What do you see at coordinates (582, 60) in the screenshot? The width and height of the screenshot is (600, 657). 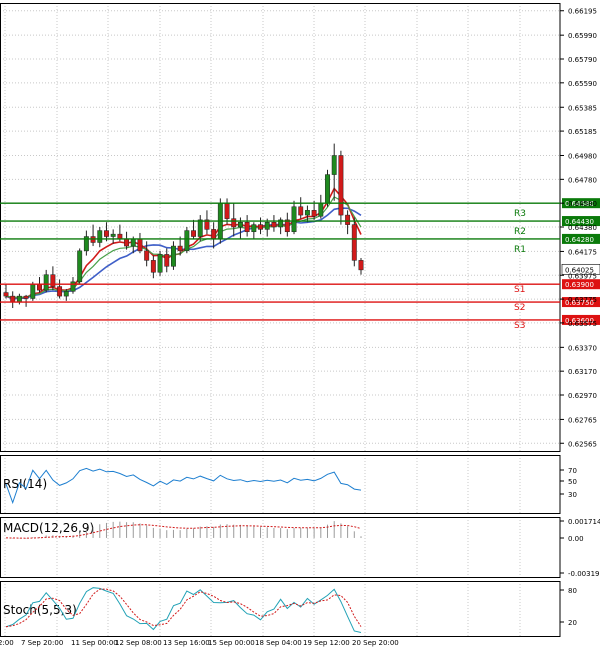 I see `price-tick-label: 0.65790` at bounding box center [582, 60].